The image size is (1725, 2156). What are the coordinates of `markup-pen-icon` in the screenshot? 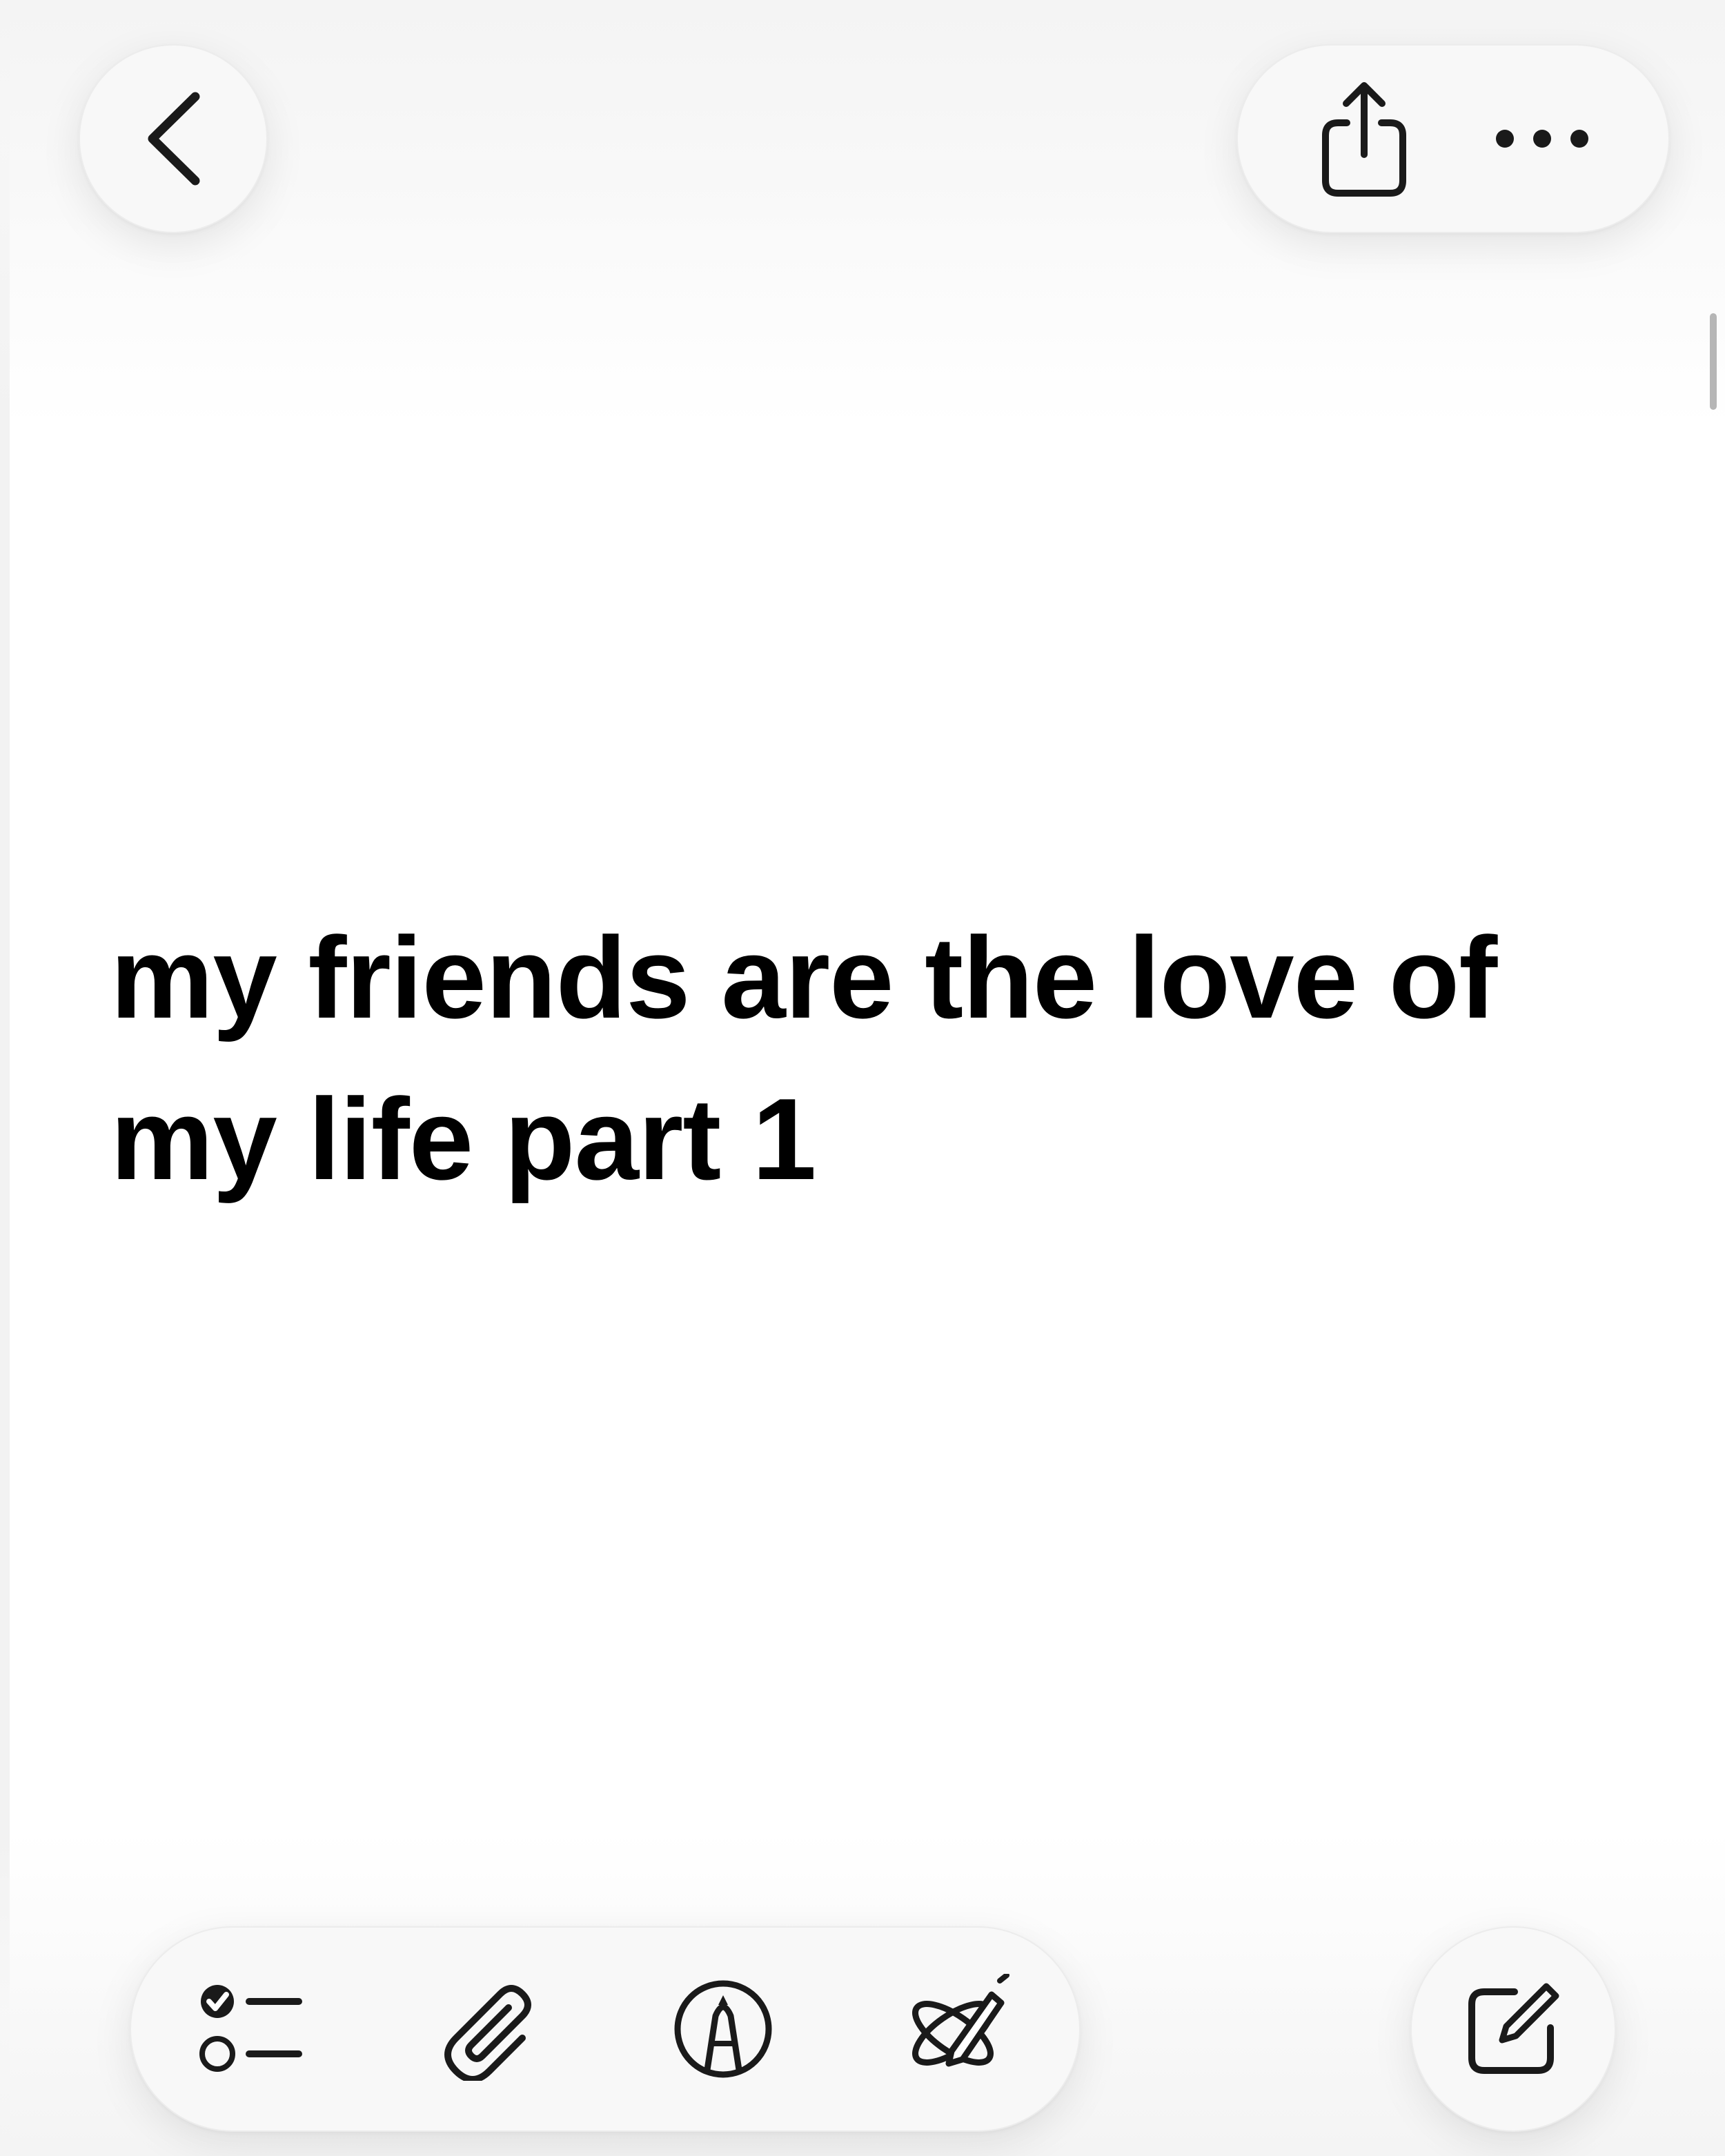 It's located at (723, 2029).